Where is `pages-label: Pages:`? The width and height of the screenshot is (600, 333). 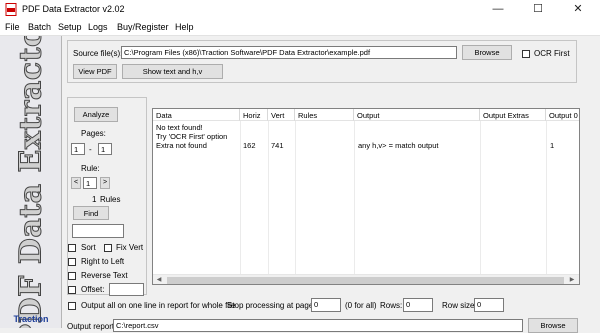
pages-label: Pages: is located at coordinates (93, 133).